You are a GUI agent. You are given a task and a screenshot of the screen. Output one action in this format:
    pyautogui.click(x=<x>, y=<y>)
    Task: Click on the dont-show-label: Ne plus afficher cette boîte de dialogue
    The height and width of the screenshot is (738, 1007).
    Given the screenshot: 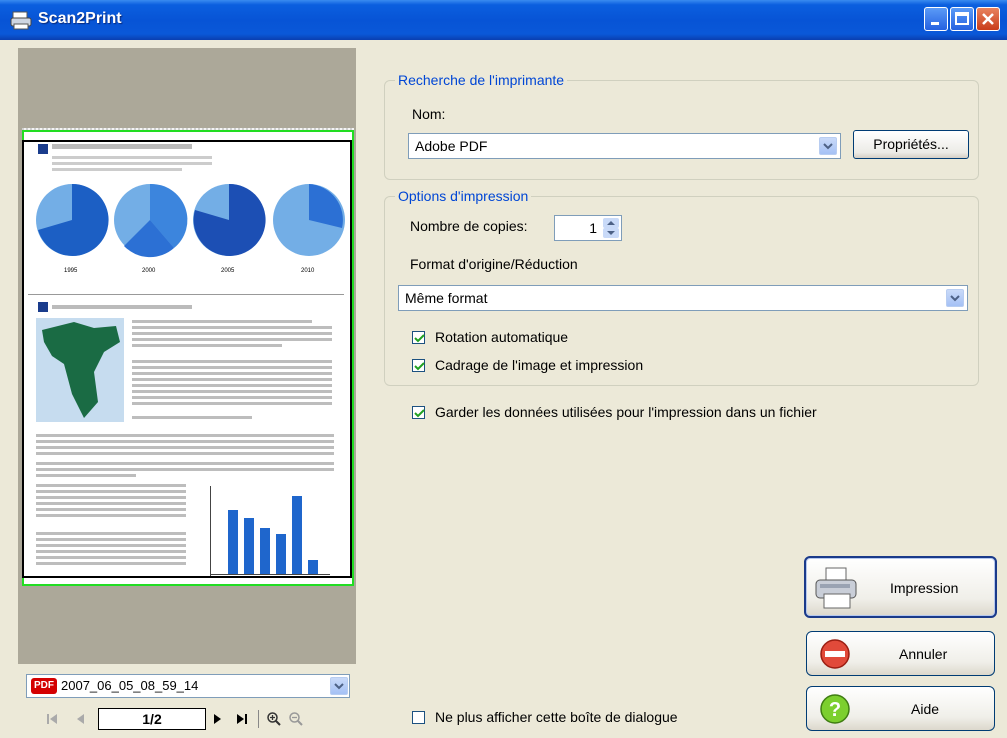 What is the action you would take?
    pyautogui.click(x=556, y=717)
    